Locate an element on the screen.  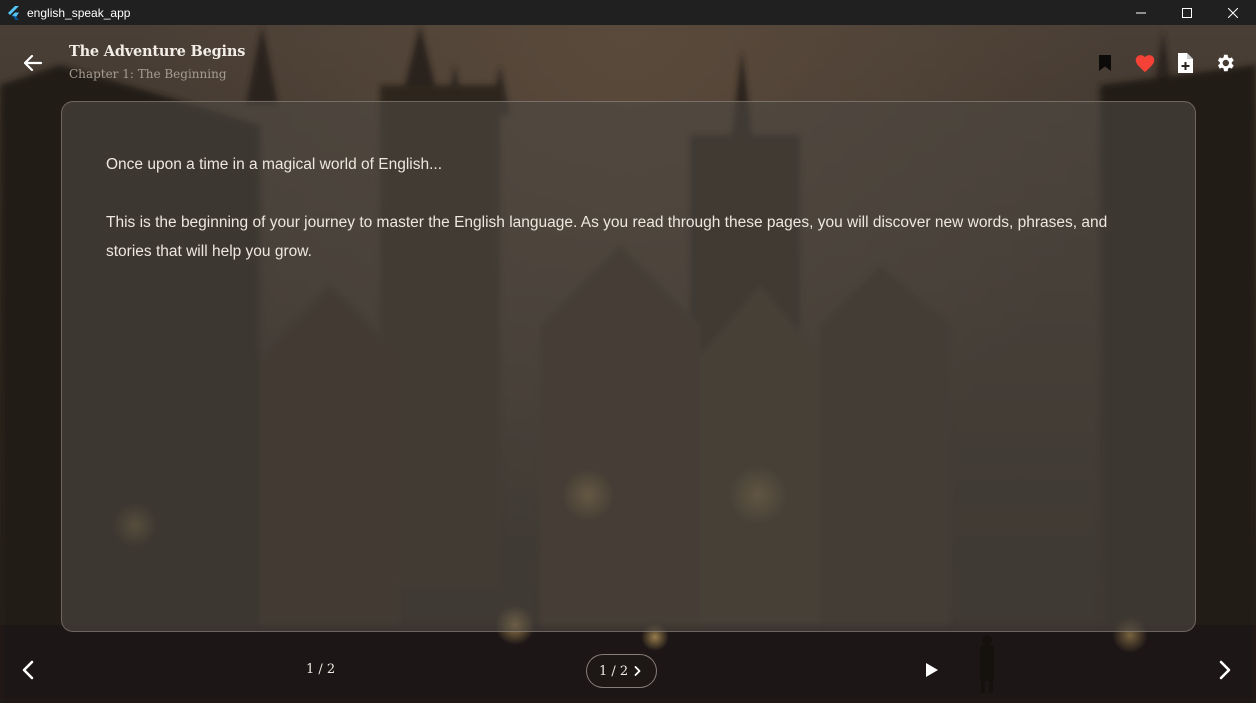
add-note-button is located at coordinates (1185, 63).